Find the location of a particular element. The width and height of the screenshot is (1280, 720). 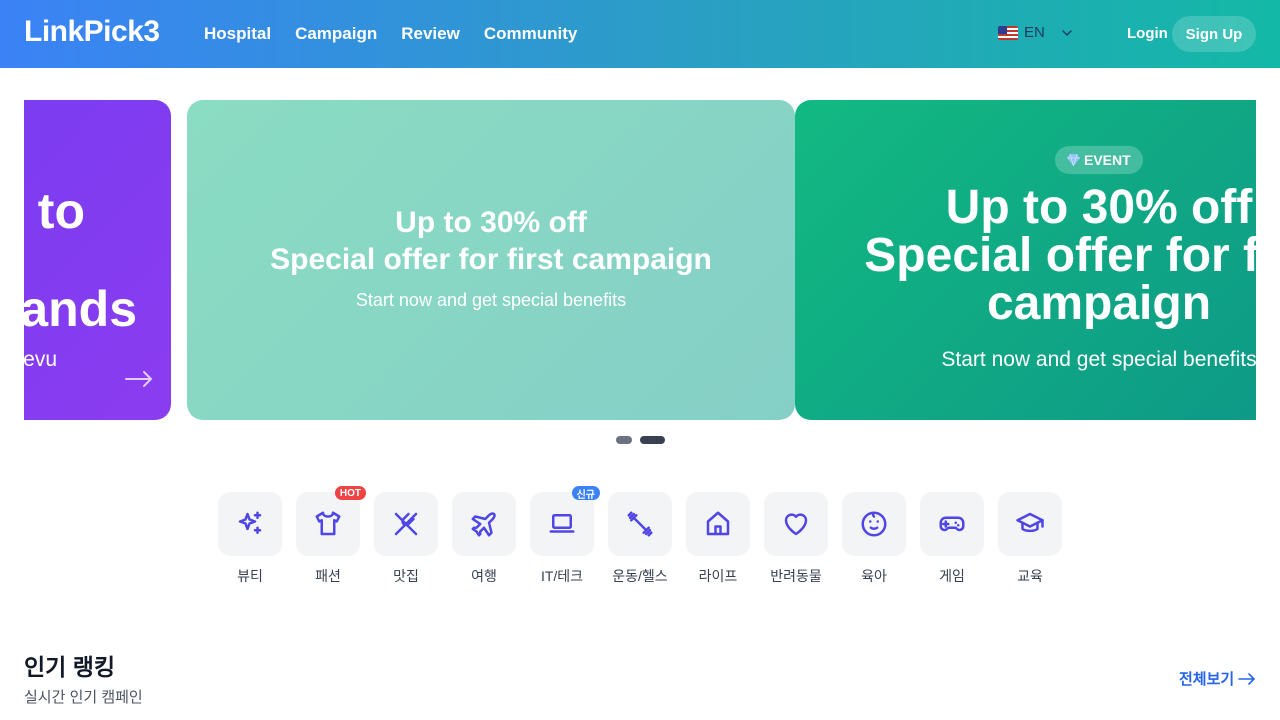

category-it-tech: 신규 IT/테크 is located at coordinates (565, 536).